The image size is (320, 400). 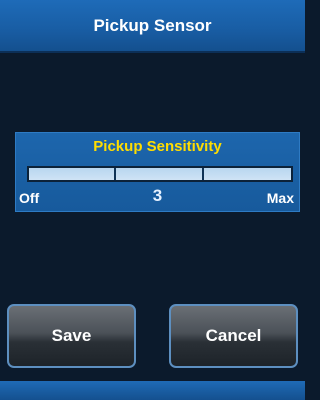 I want to click on max-label: Max, so click(x=280, y=198).